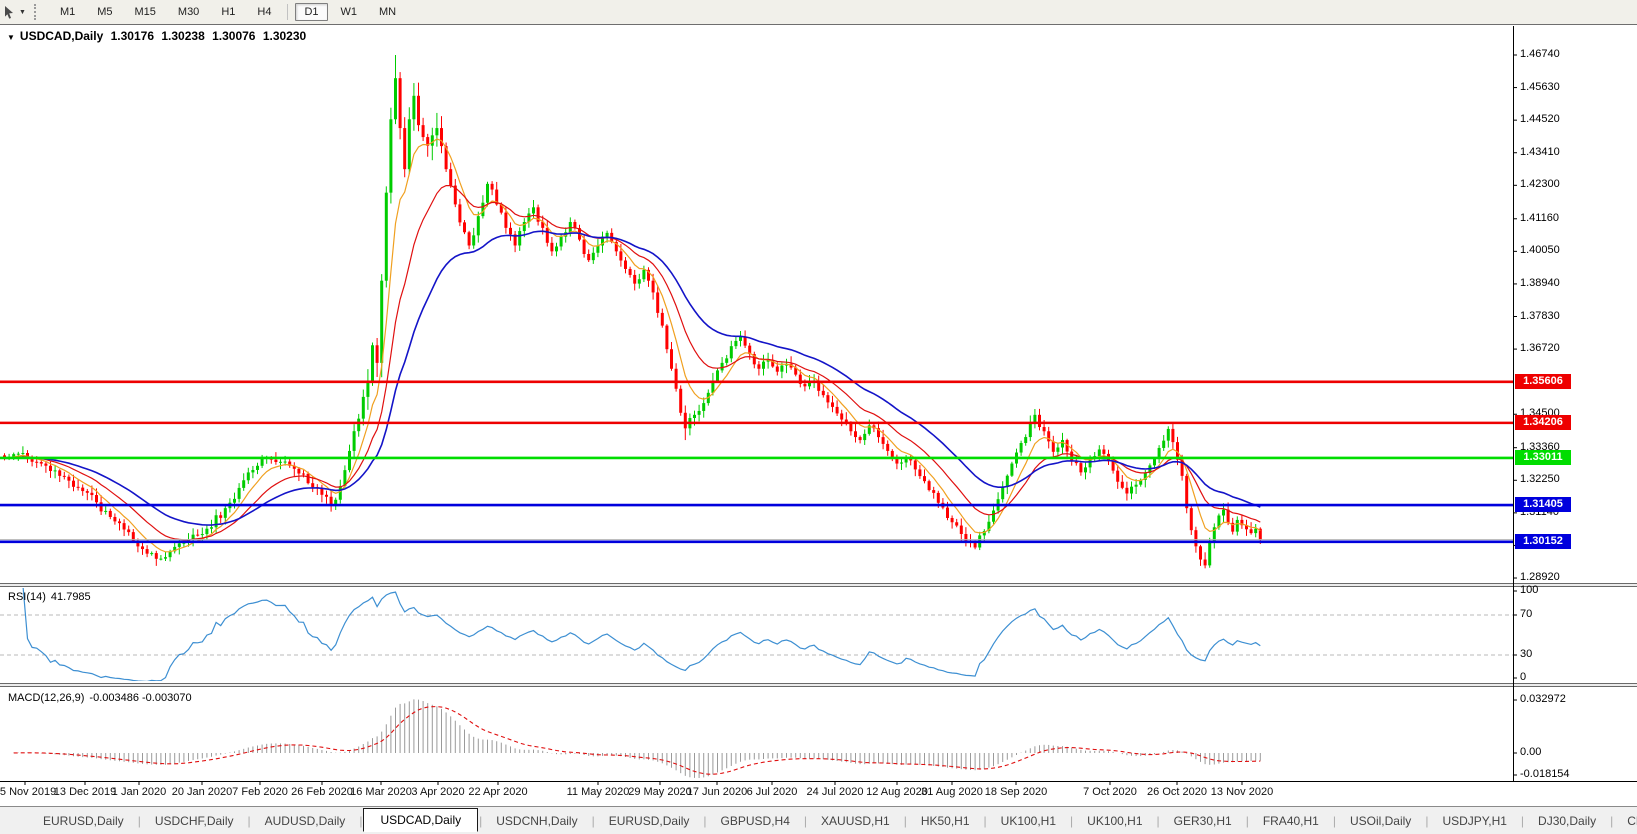  What do you see at coordinates (1540, 151) in the screenshot?
I see `price-tick-label: 1.43410` at bounding box center [1540, 151].